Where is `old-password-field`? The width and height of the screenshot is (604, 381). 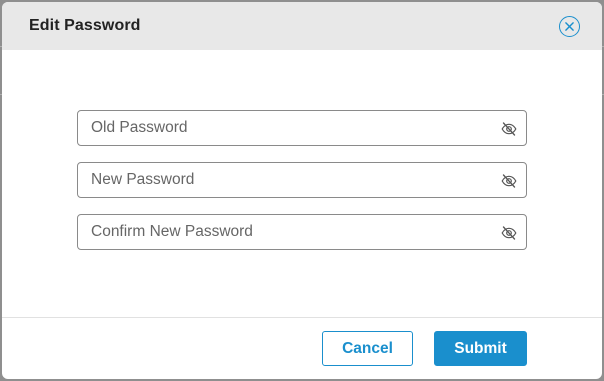 old-password-field is located at coordinates (302, 128).